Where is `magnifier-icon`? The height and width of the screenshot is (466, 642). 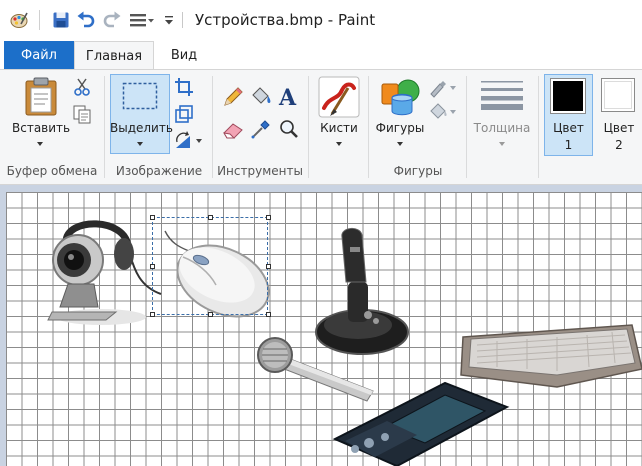
magnifier-icon is located at coordinates (289, 130).